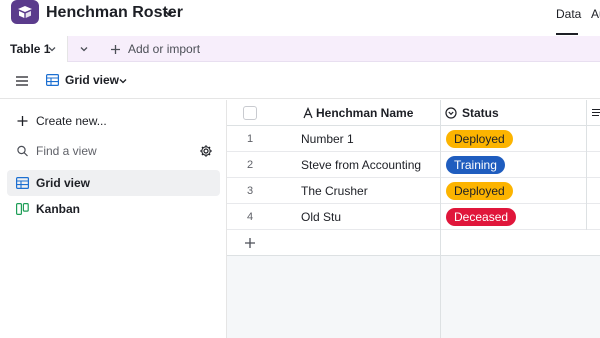 The height and width of the screenshot is (338, 600). What do you see at coordinates (22, 183) in the screenshot?
I see `grid-icon` at bounding box center [22, 183].